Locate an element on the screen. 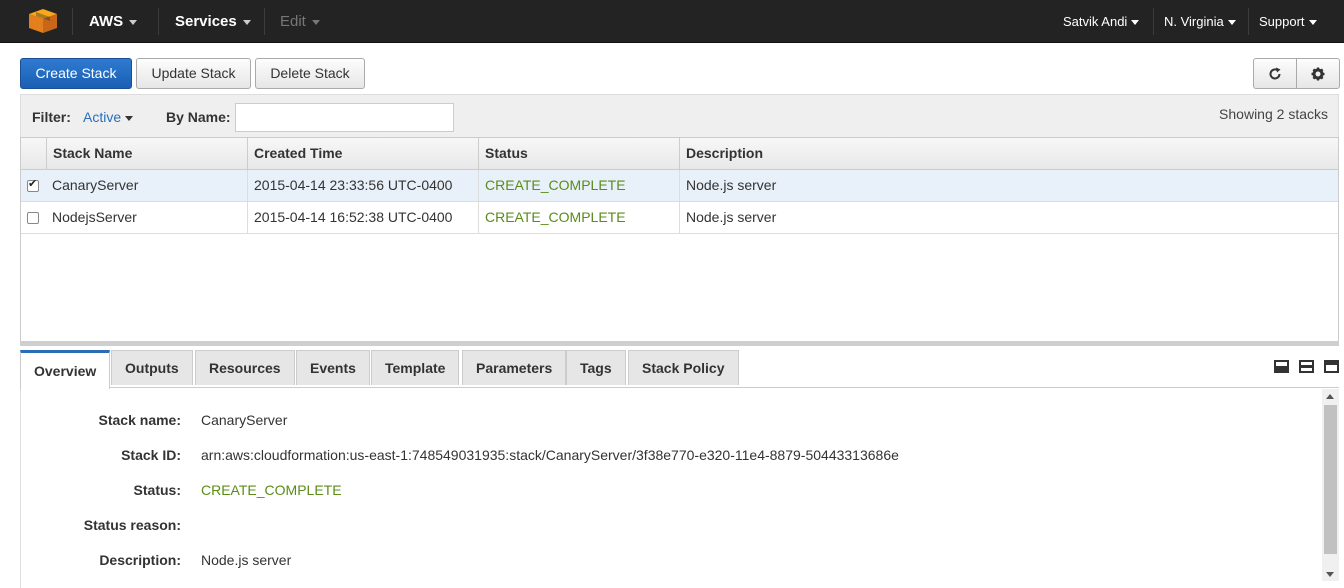 Image resolution: width=1344 pixels, height=588 pixels. detail-row-status-reason: Status reason: is located at coordinates (666, 527).